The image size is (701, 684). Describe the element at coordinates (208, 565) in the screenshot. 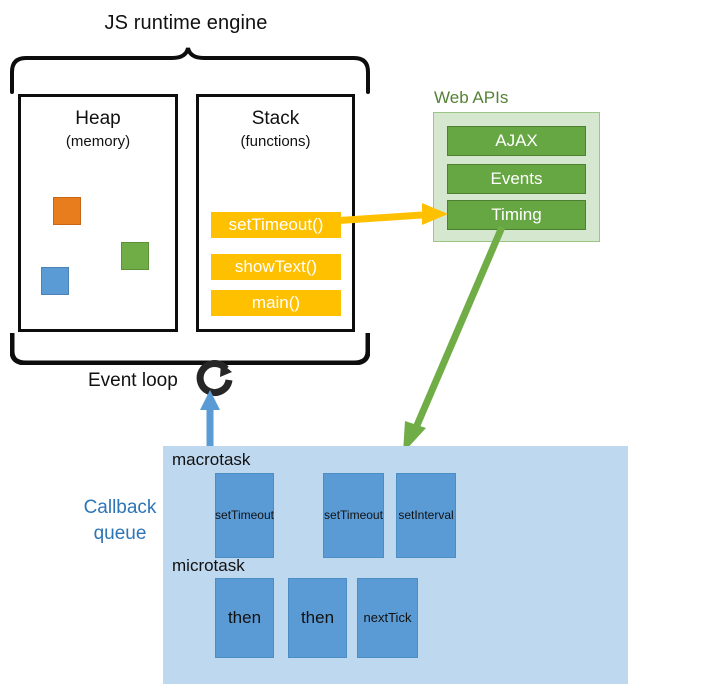

I see `microtask-section-label: microtask` at that location.